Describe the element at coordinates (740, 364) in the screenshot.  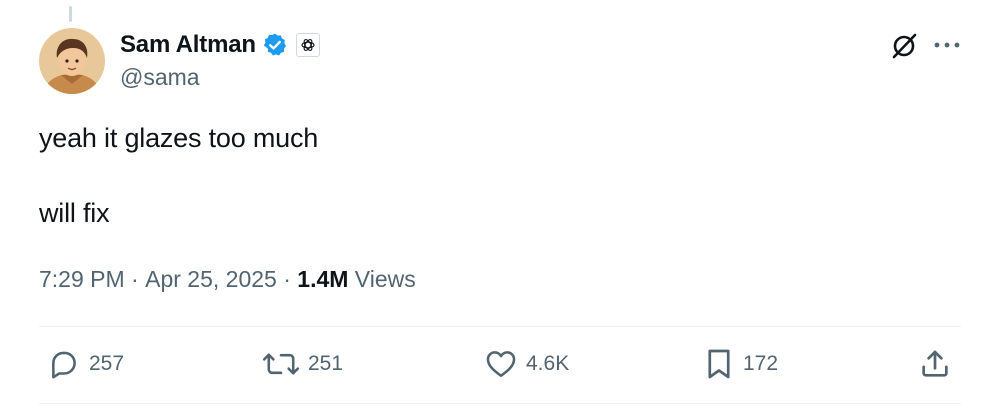
I see `bookmark-button: 172` at that location.